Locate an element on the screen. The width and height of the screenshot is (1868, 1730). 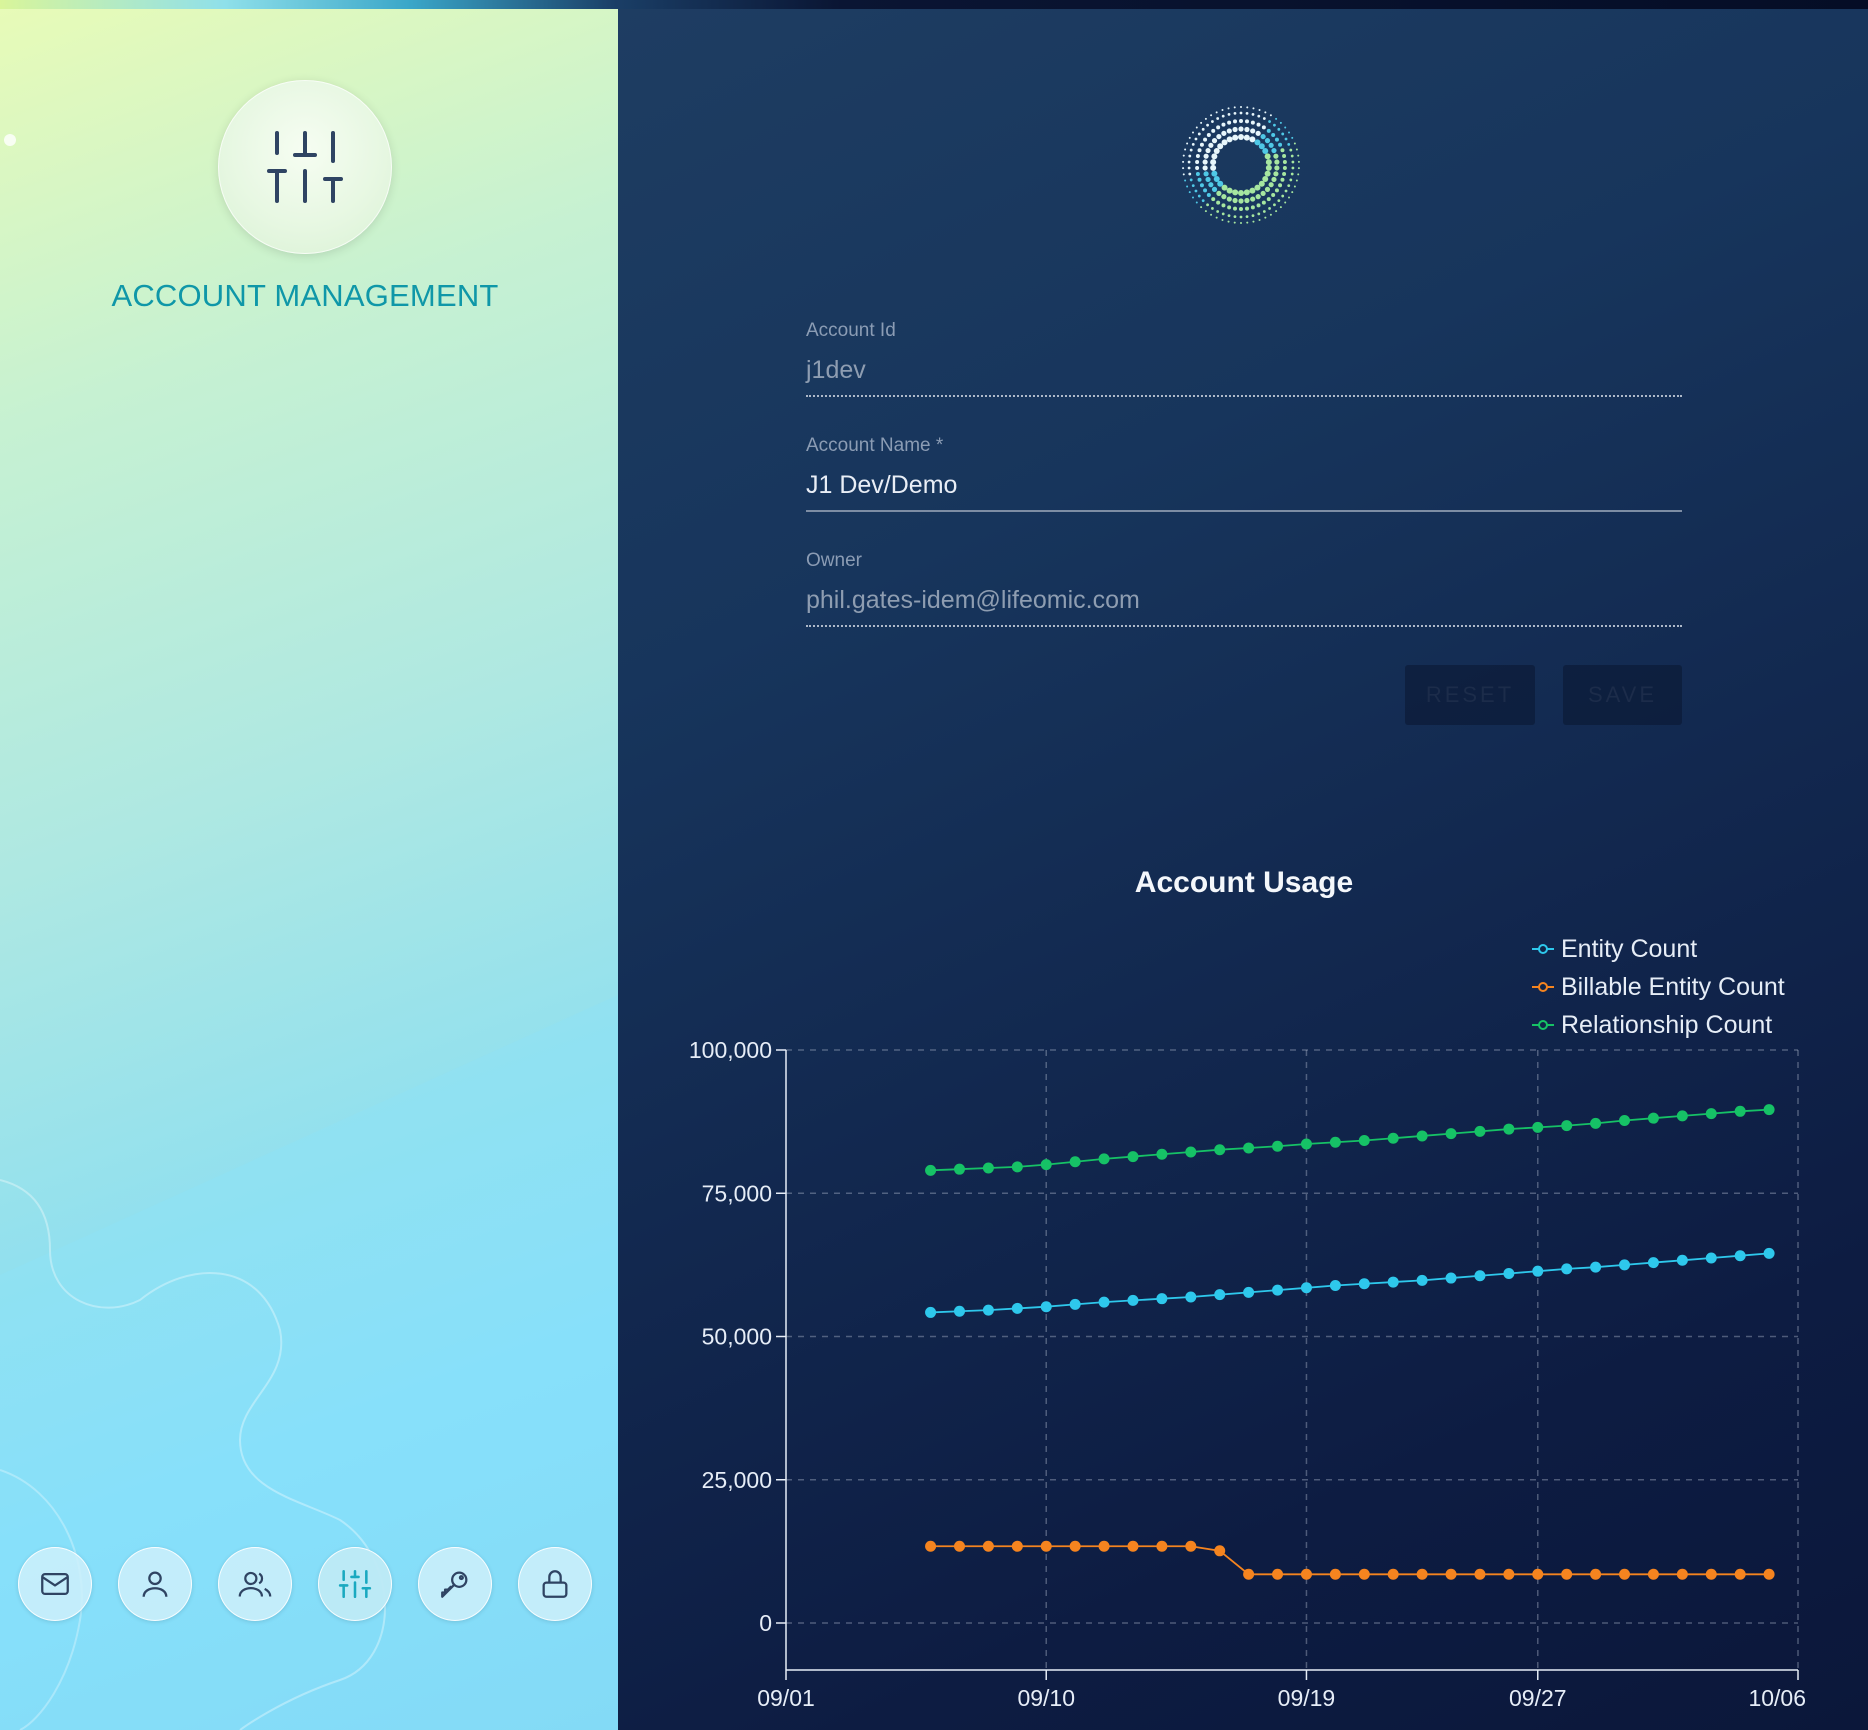
series-line-billable-entity-count is located at coordinates (1350, 1560).